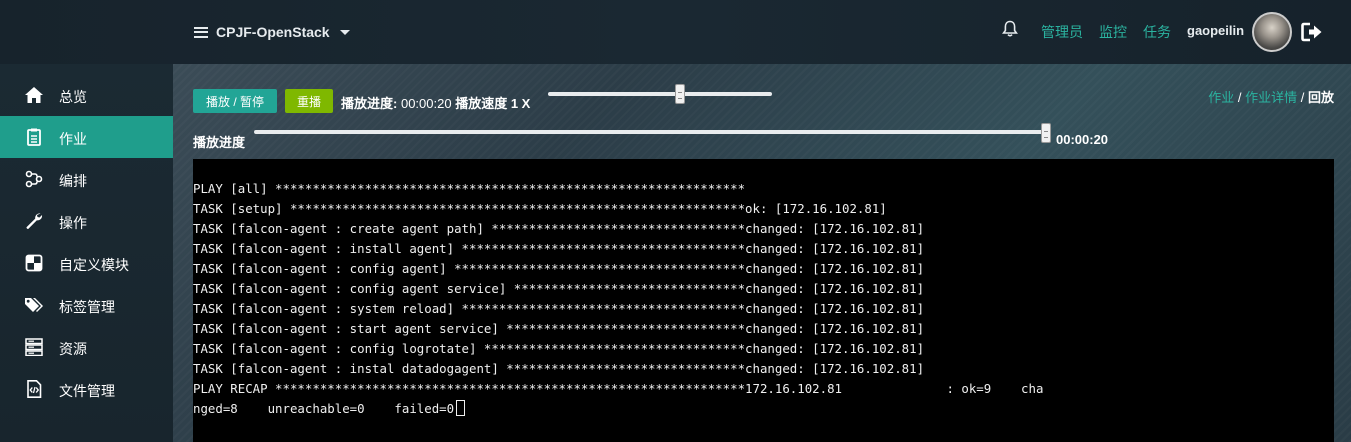 The image size is (1351, 442). I want to click on avatar, so click(1272, 32).